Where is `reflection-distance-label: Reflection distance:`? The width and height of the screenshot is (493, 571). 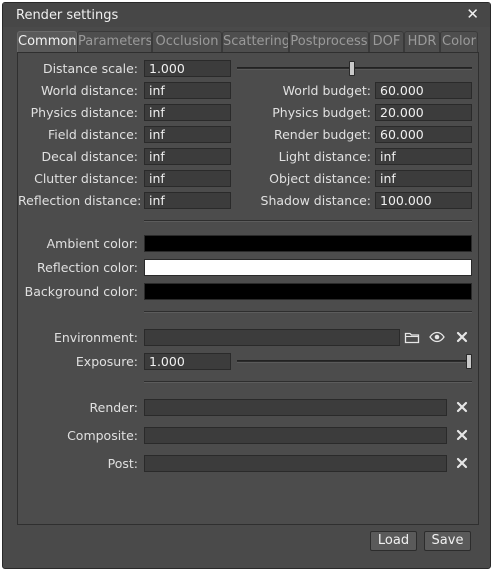
reflection-distance-label: Reflection distance: is located at coordinates (80, 200).